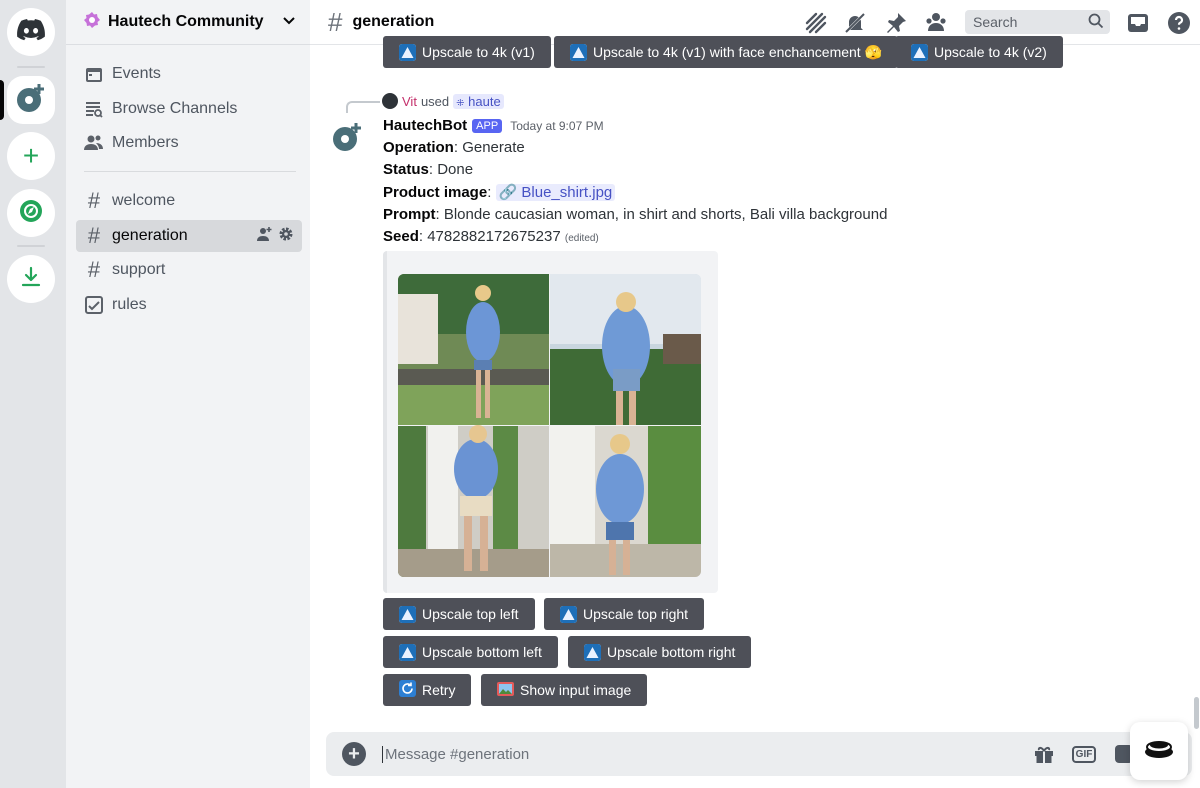 The image size is (1200, 788). What do you see at coordinates (505, 690) in the screenshot?
I see `picture-icon` at bounding box center [505, 690].